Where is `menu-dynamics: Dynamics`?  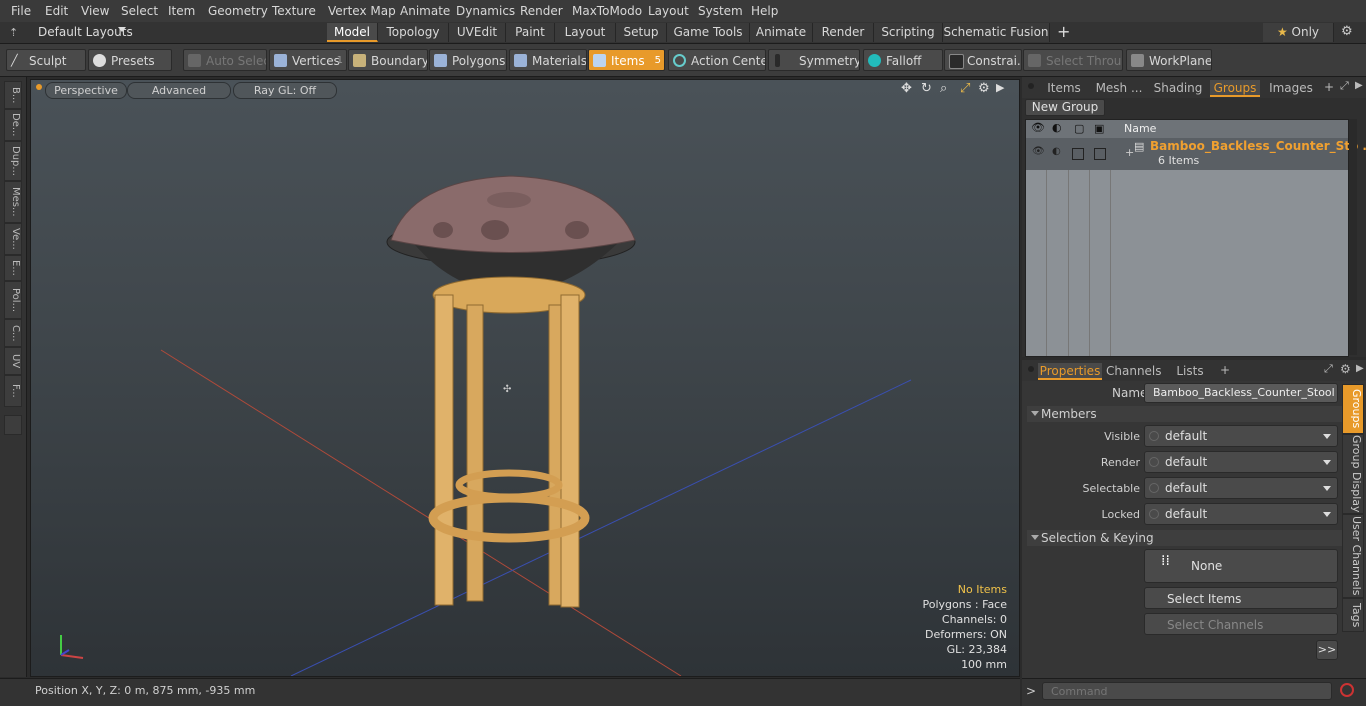 menu-dynamics: Dynamics is located at coordinates (485, 11).